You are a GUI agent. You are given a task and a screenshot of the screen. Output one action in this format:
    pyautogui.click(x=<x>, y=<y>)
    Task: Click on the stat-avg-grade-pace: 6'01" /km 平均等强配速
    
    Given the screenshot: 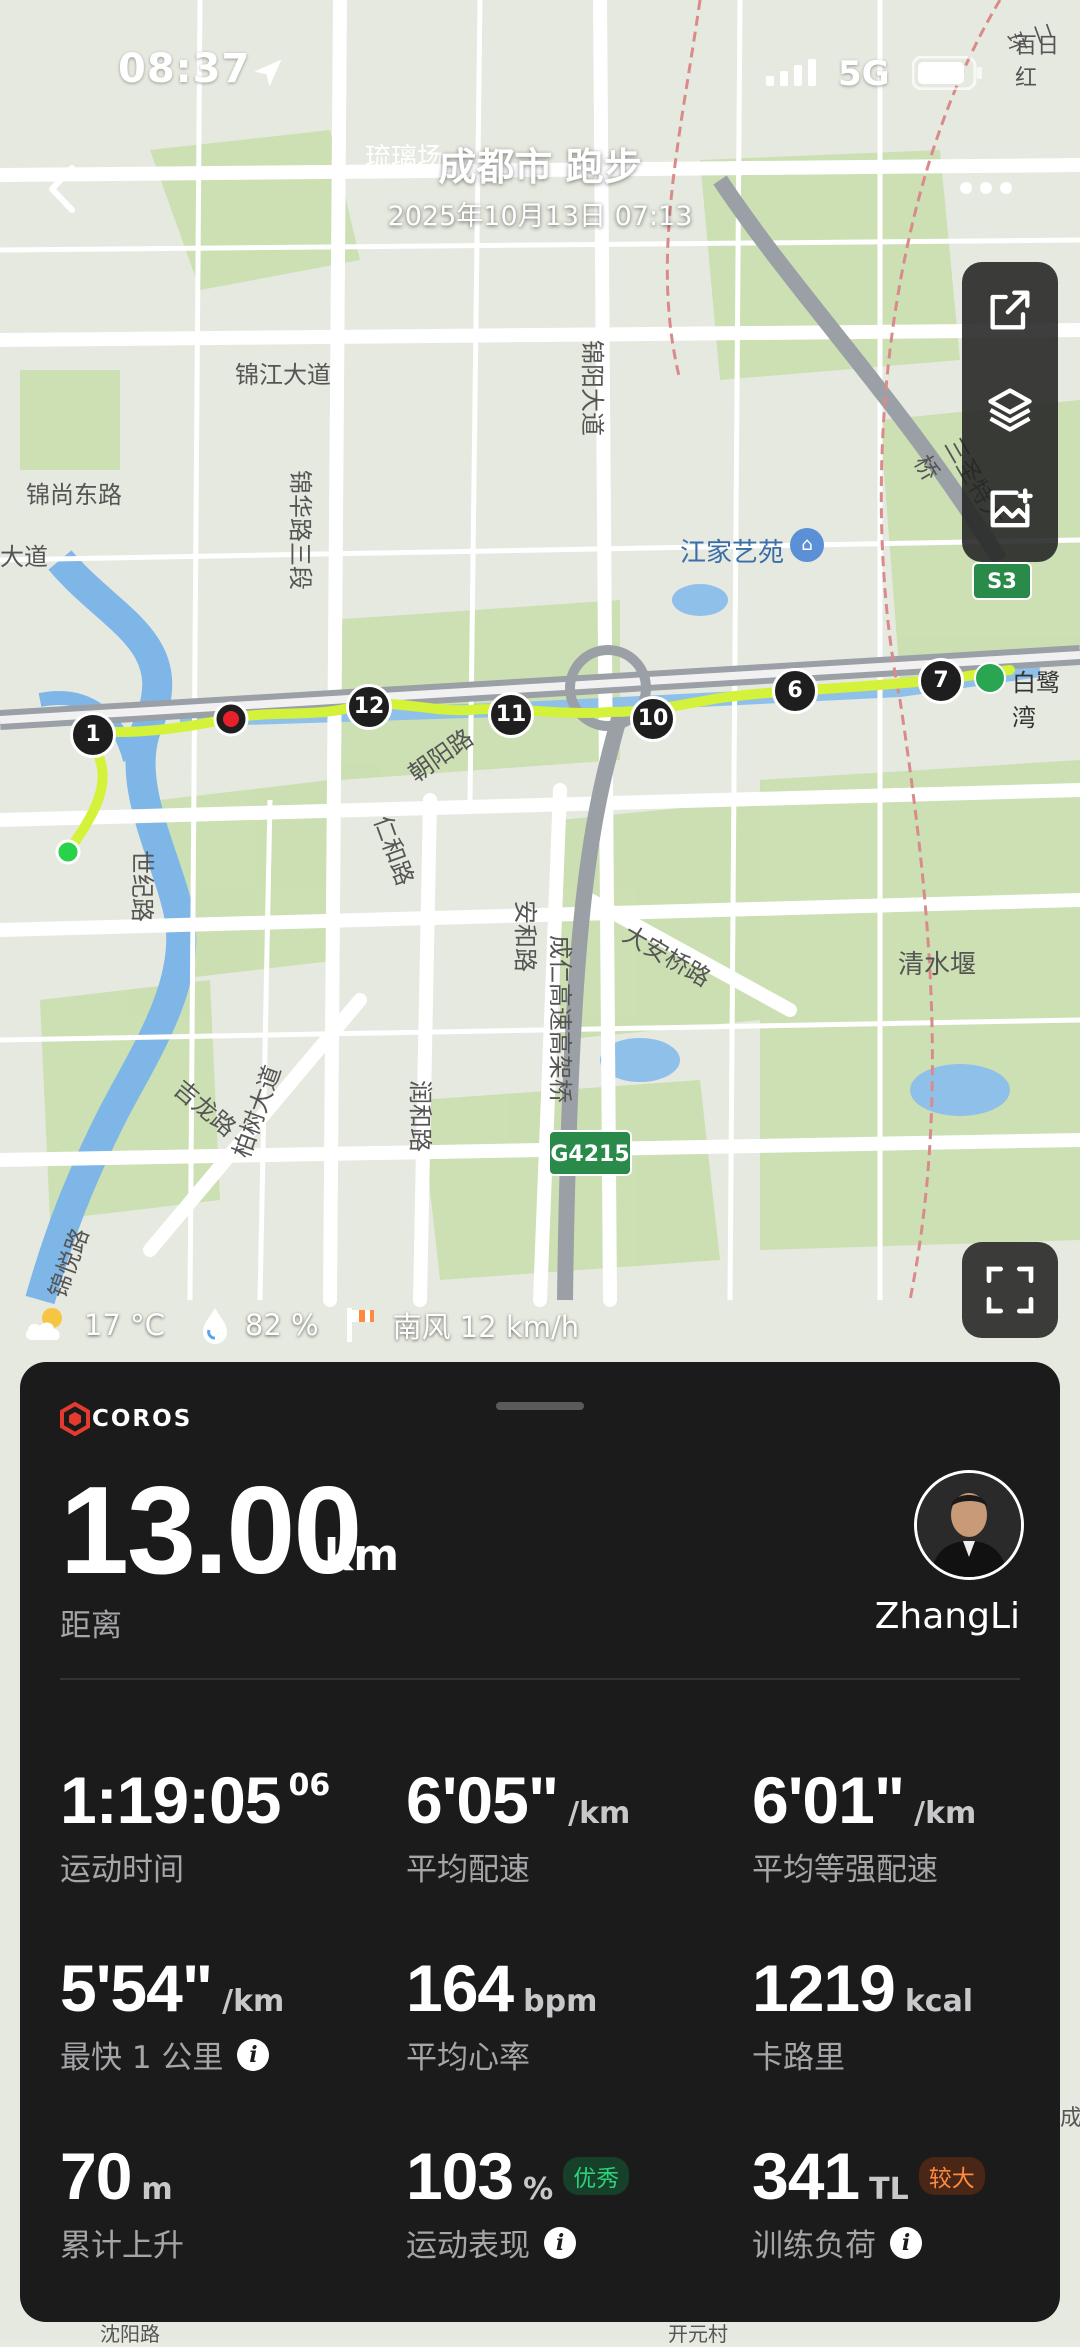 What is the action you would take?
    pyautogui.click(x=864, y=1825)
    